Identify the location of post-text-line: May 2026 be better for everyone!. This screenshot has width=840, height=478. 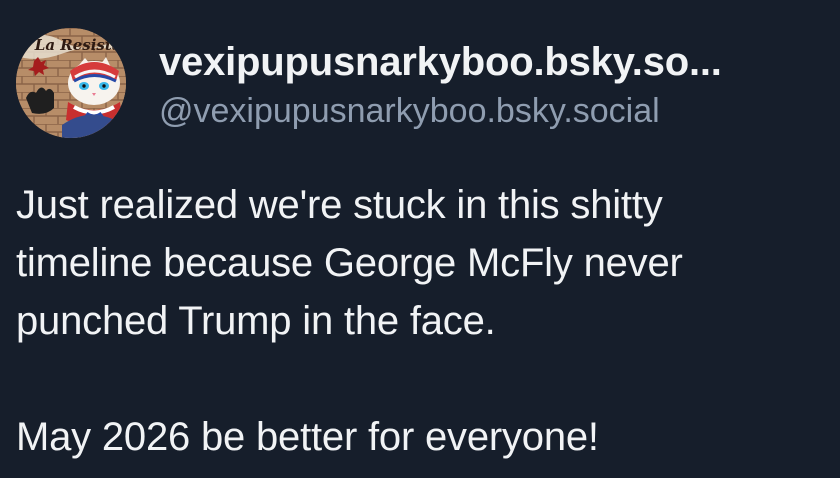
(307, 437).